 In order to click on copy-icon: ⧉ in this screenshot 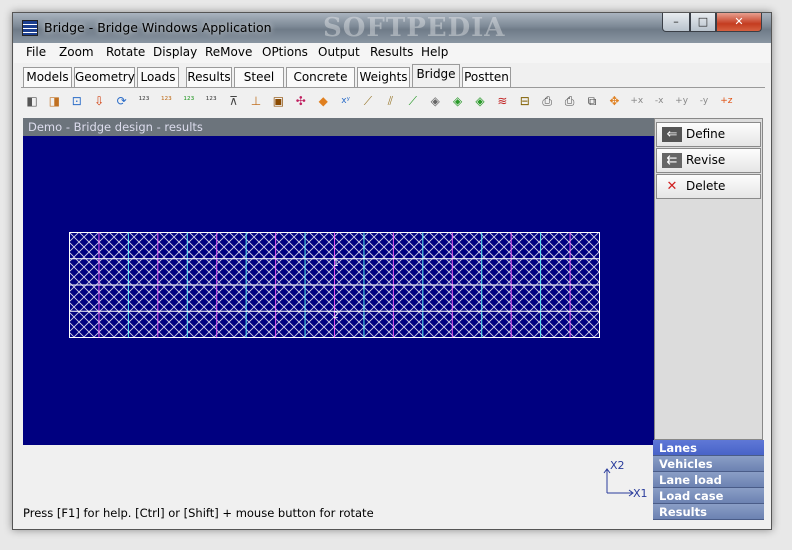, I will do `click(592, 101)`.